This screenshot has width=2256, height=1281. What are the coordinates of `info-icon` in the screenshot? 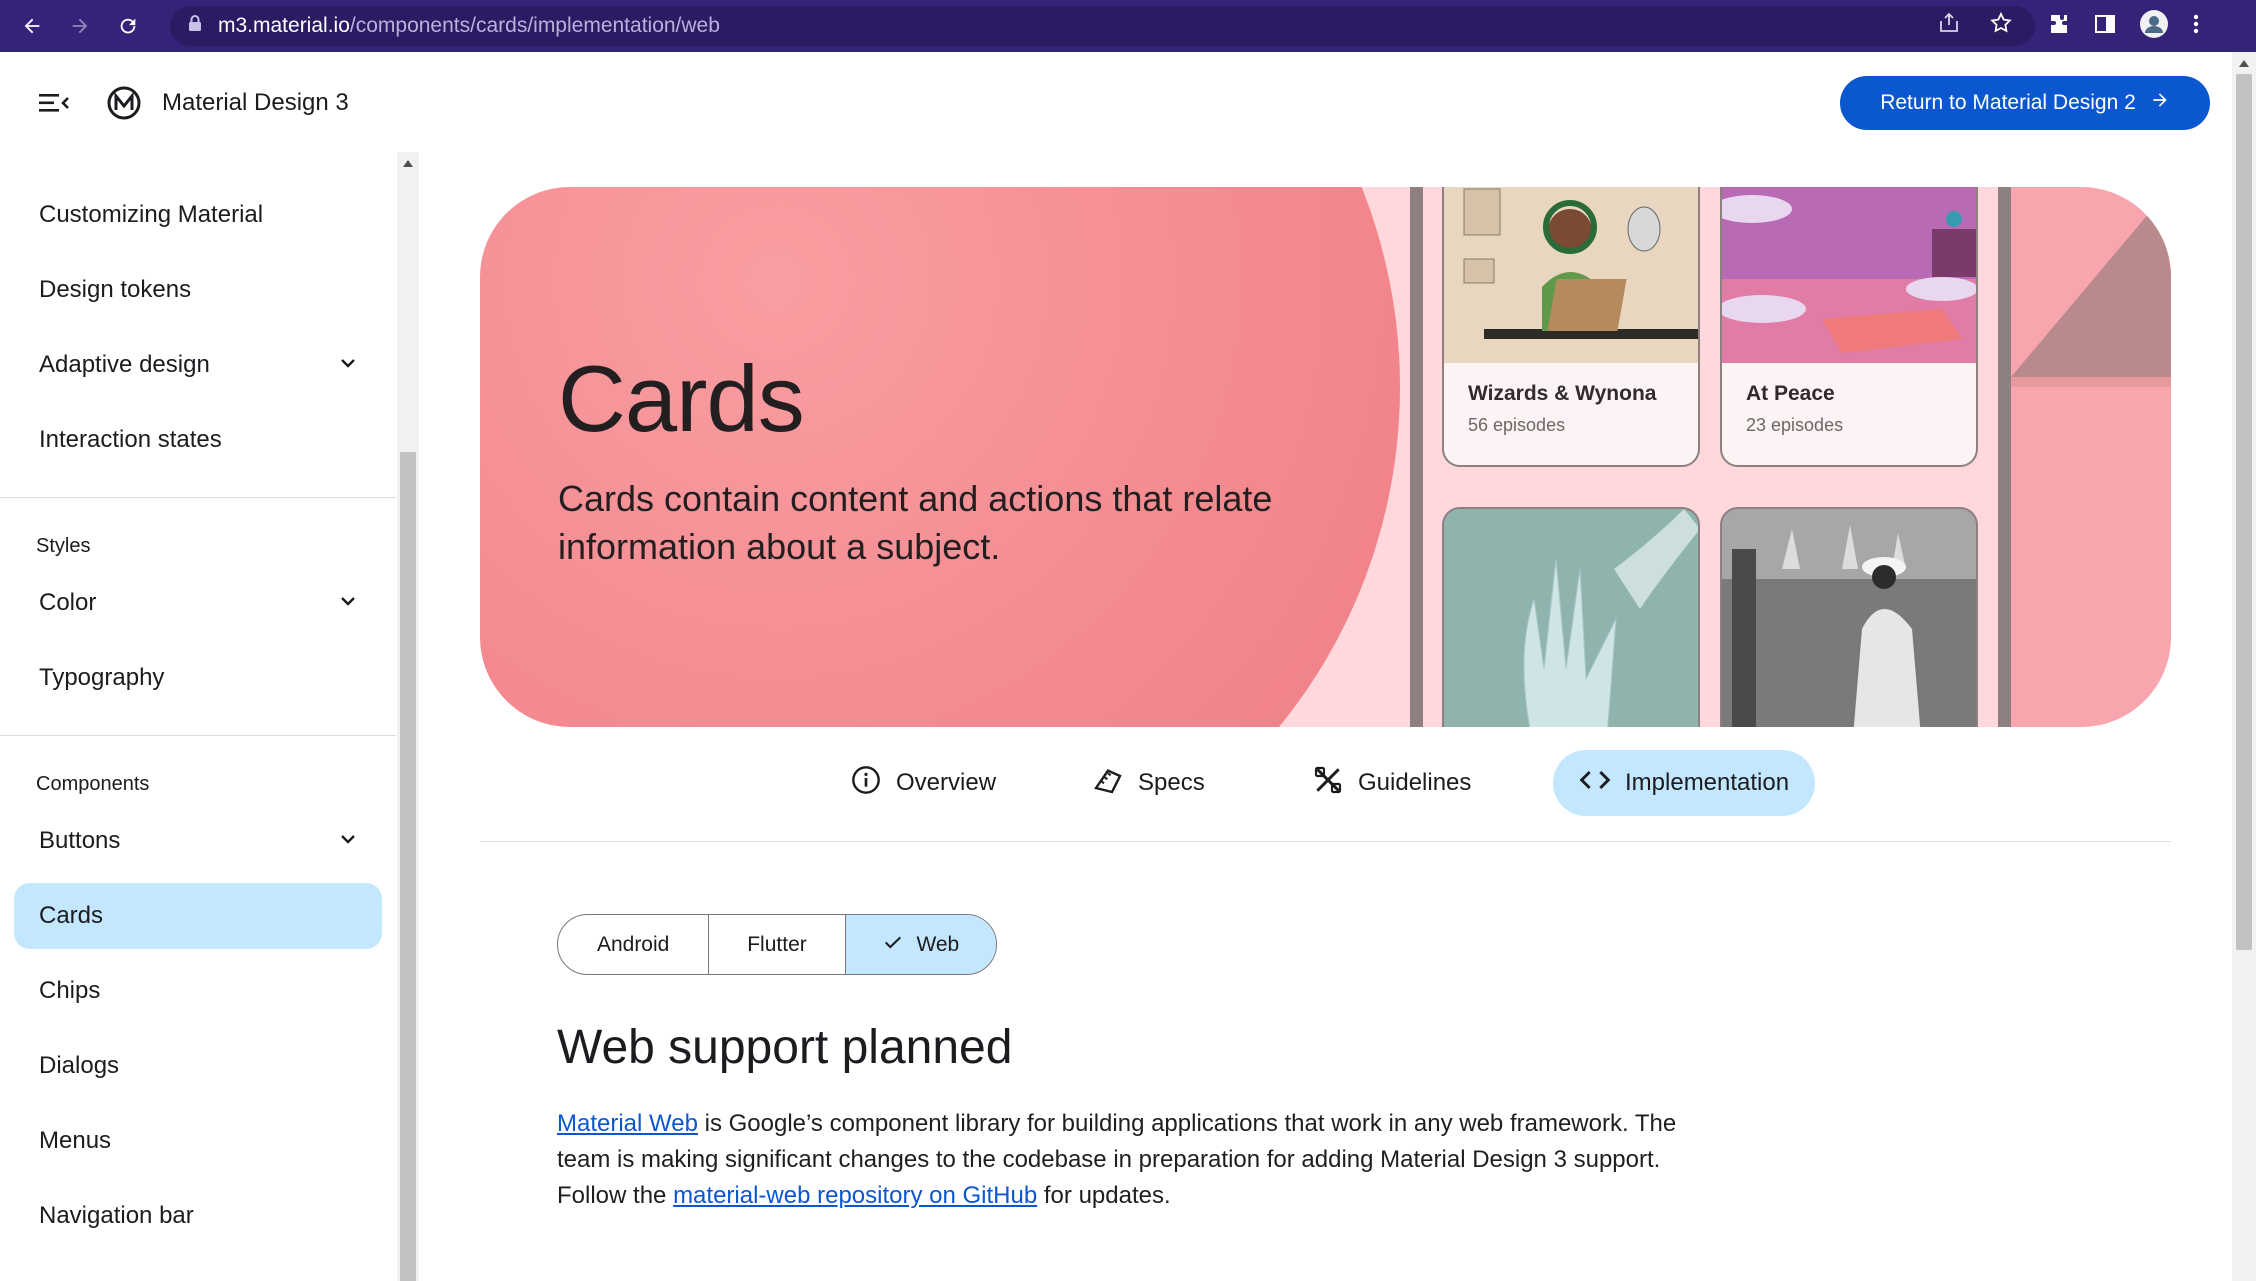 It's located at (866, 783).